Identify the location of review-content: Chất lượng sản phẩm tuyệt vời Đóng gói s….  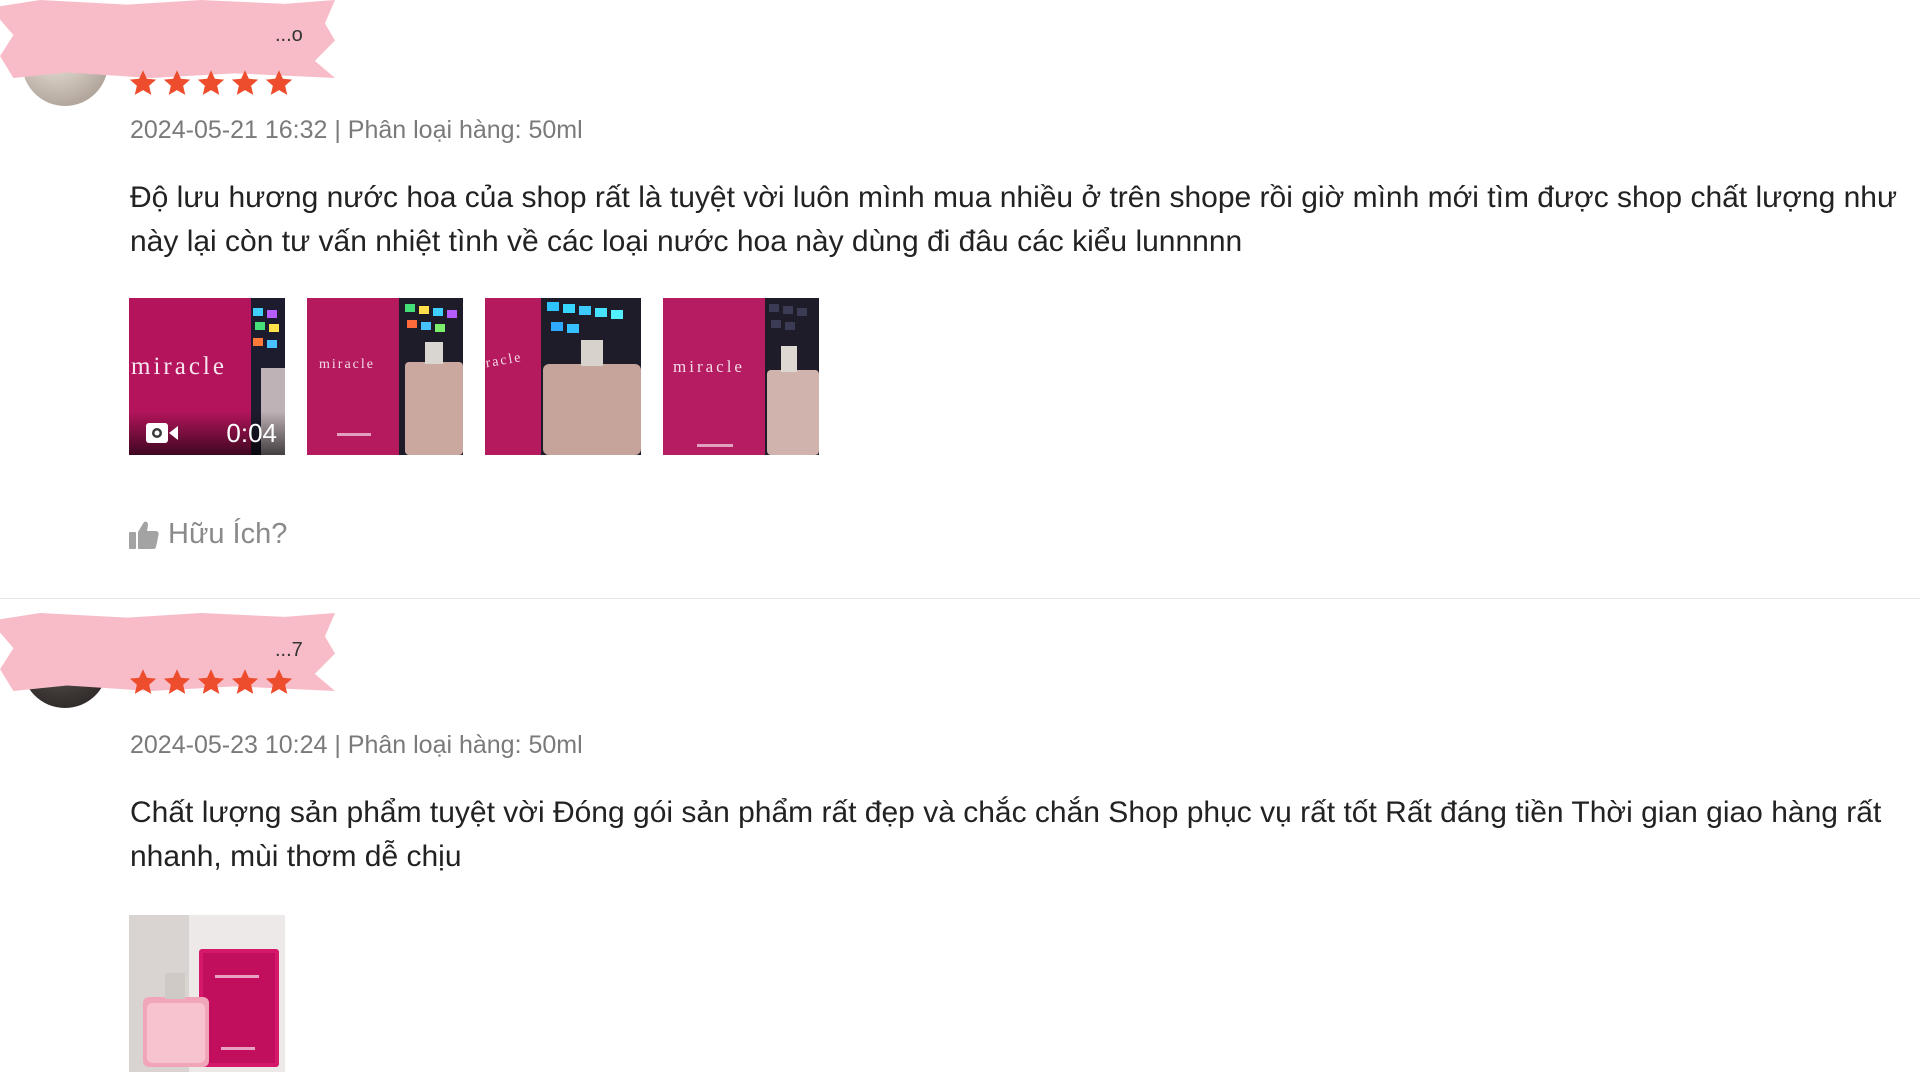
(1006, 834).